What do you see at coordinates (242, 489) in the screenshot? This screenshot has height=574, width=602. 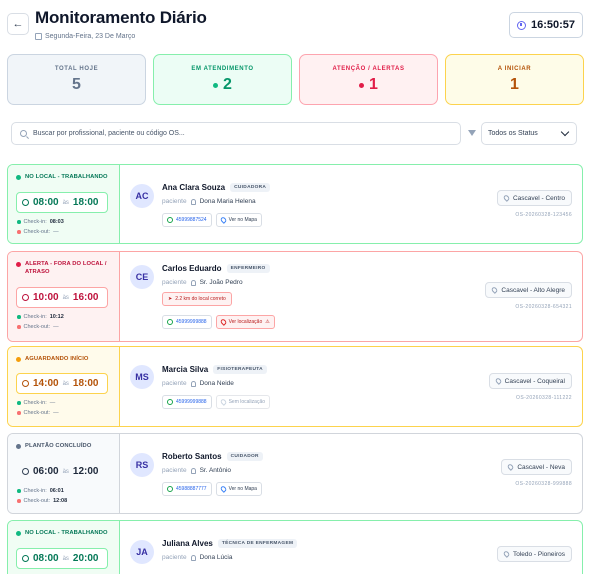 I see `map-button-label: Ver no Mapa` at bounding box center [242, 489].